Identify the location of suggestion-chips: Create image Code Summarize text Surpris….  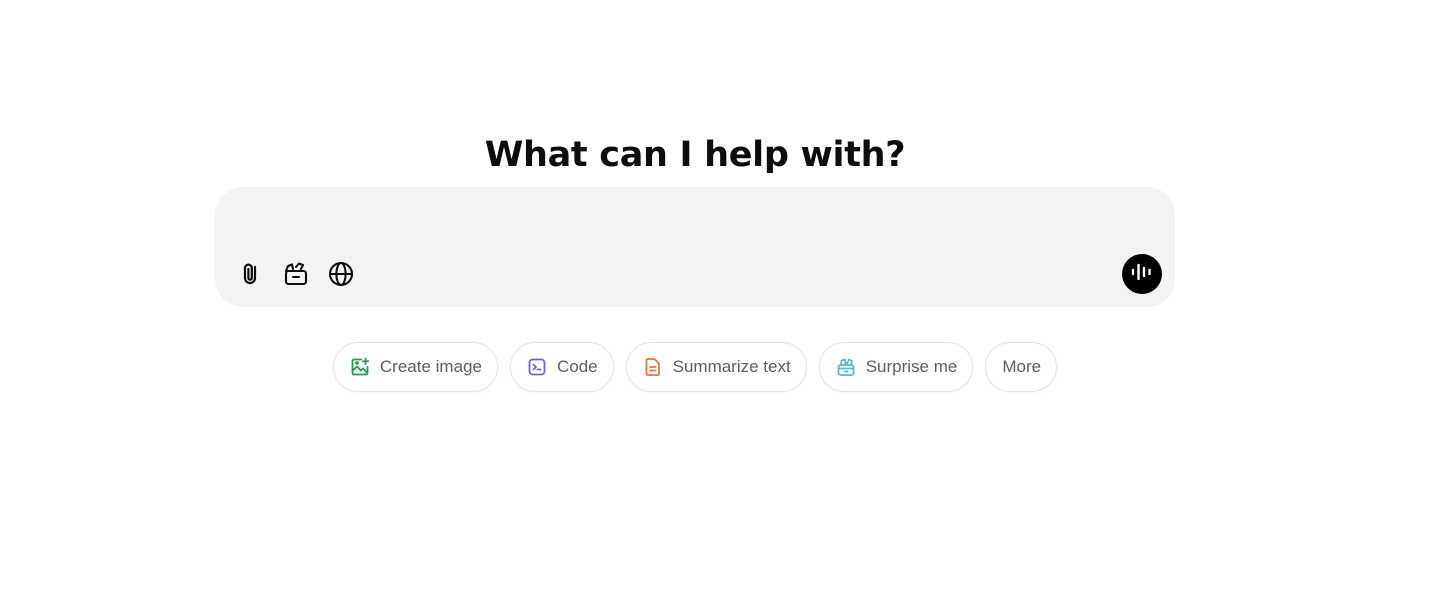
(695, 367).